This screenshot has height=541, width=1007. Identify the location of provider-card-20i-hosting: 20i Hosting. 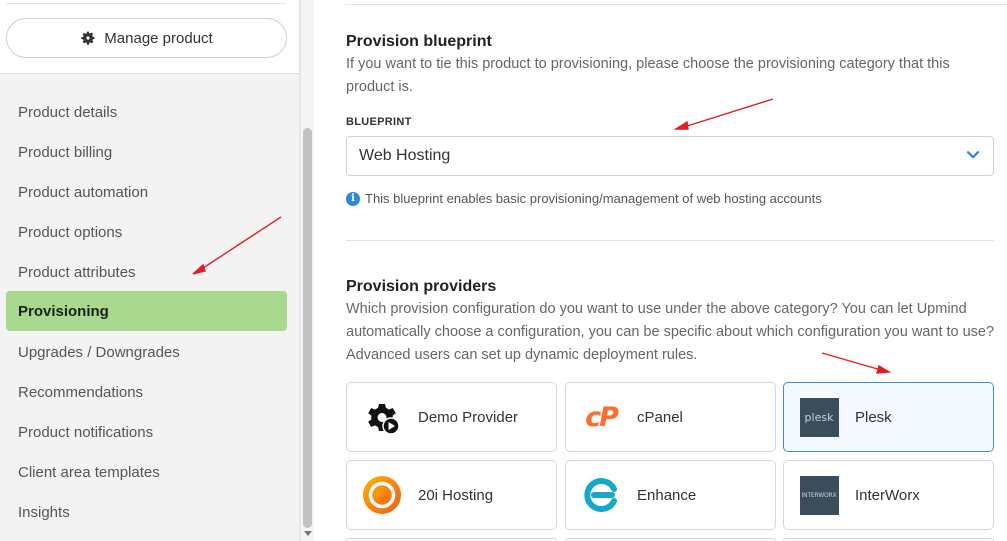
(451, 495).